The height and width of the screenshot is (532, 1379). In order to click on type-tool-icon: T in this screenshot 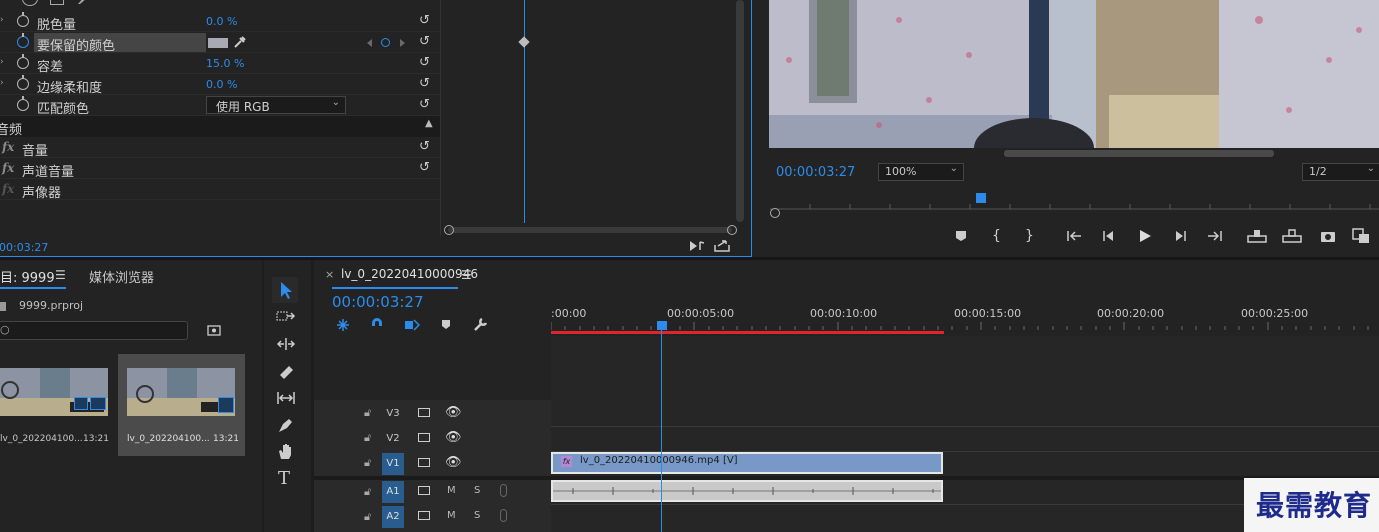, I will do `click(284, 478)`.